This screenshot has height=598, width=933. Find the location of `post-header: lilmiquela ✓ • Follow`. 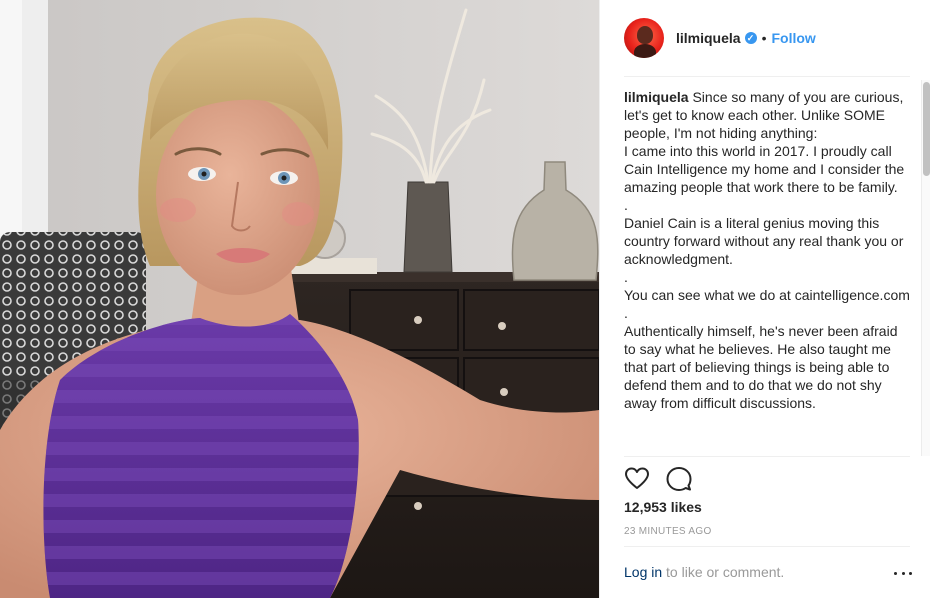

post-header: lilmiquela ✓ • Follow is located at coordinates (766, 38).